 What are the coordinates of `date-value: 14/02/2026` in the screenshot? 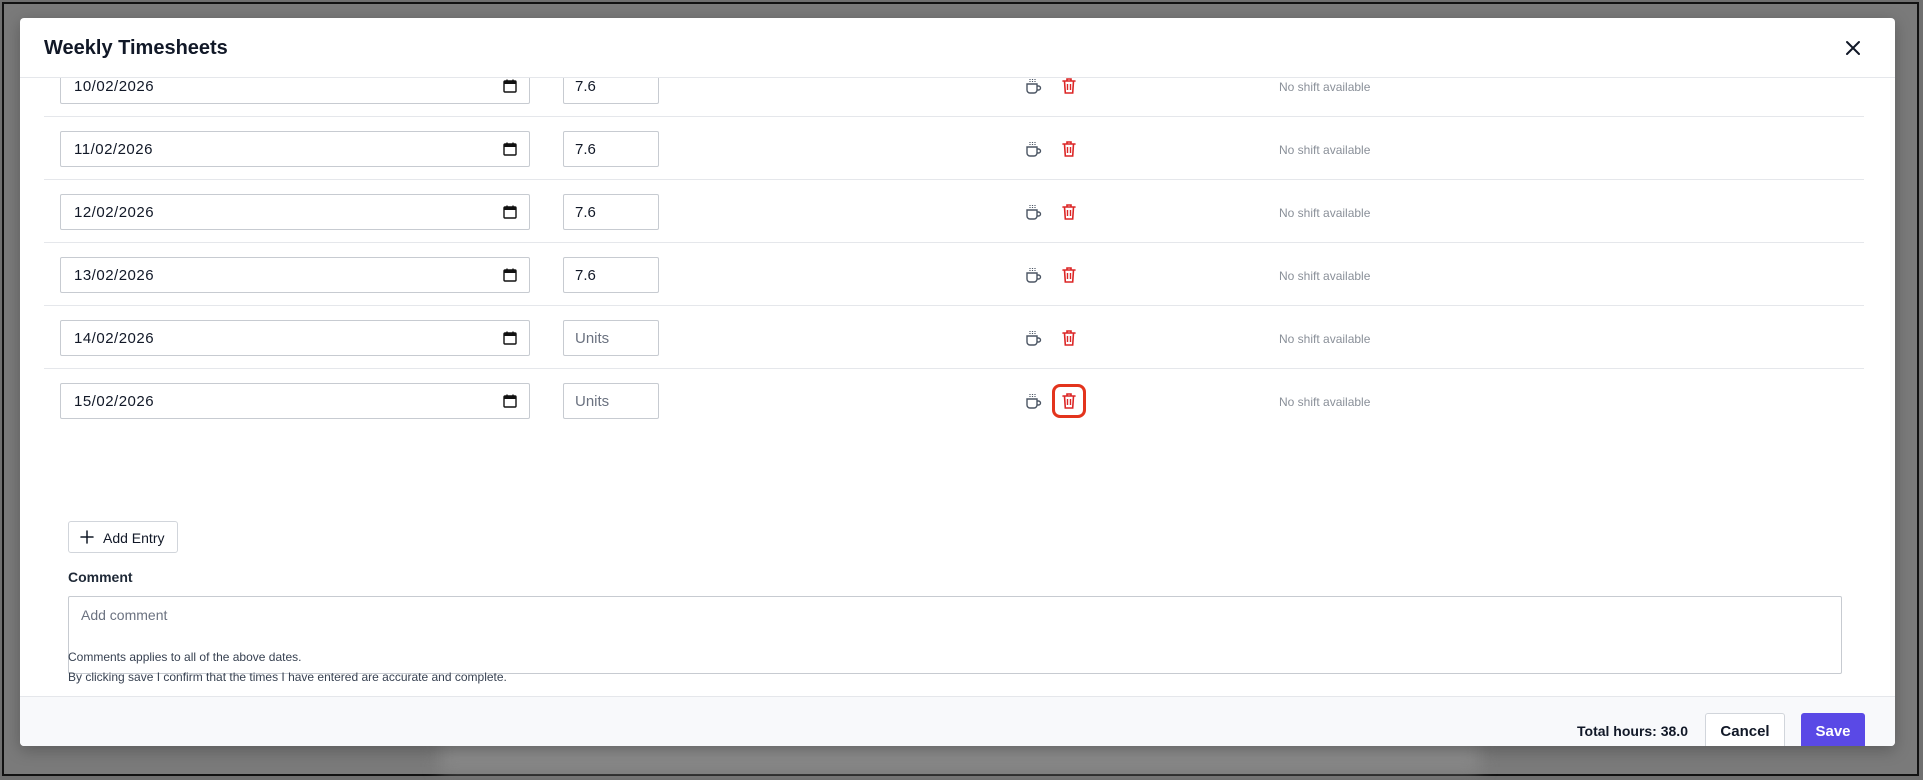 It's located at (114, 338).